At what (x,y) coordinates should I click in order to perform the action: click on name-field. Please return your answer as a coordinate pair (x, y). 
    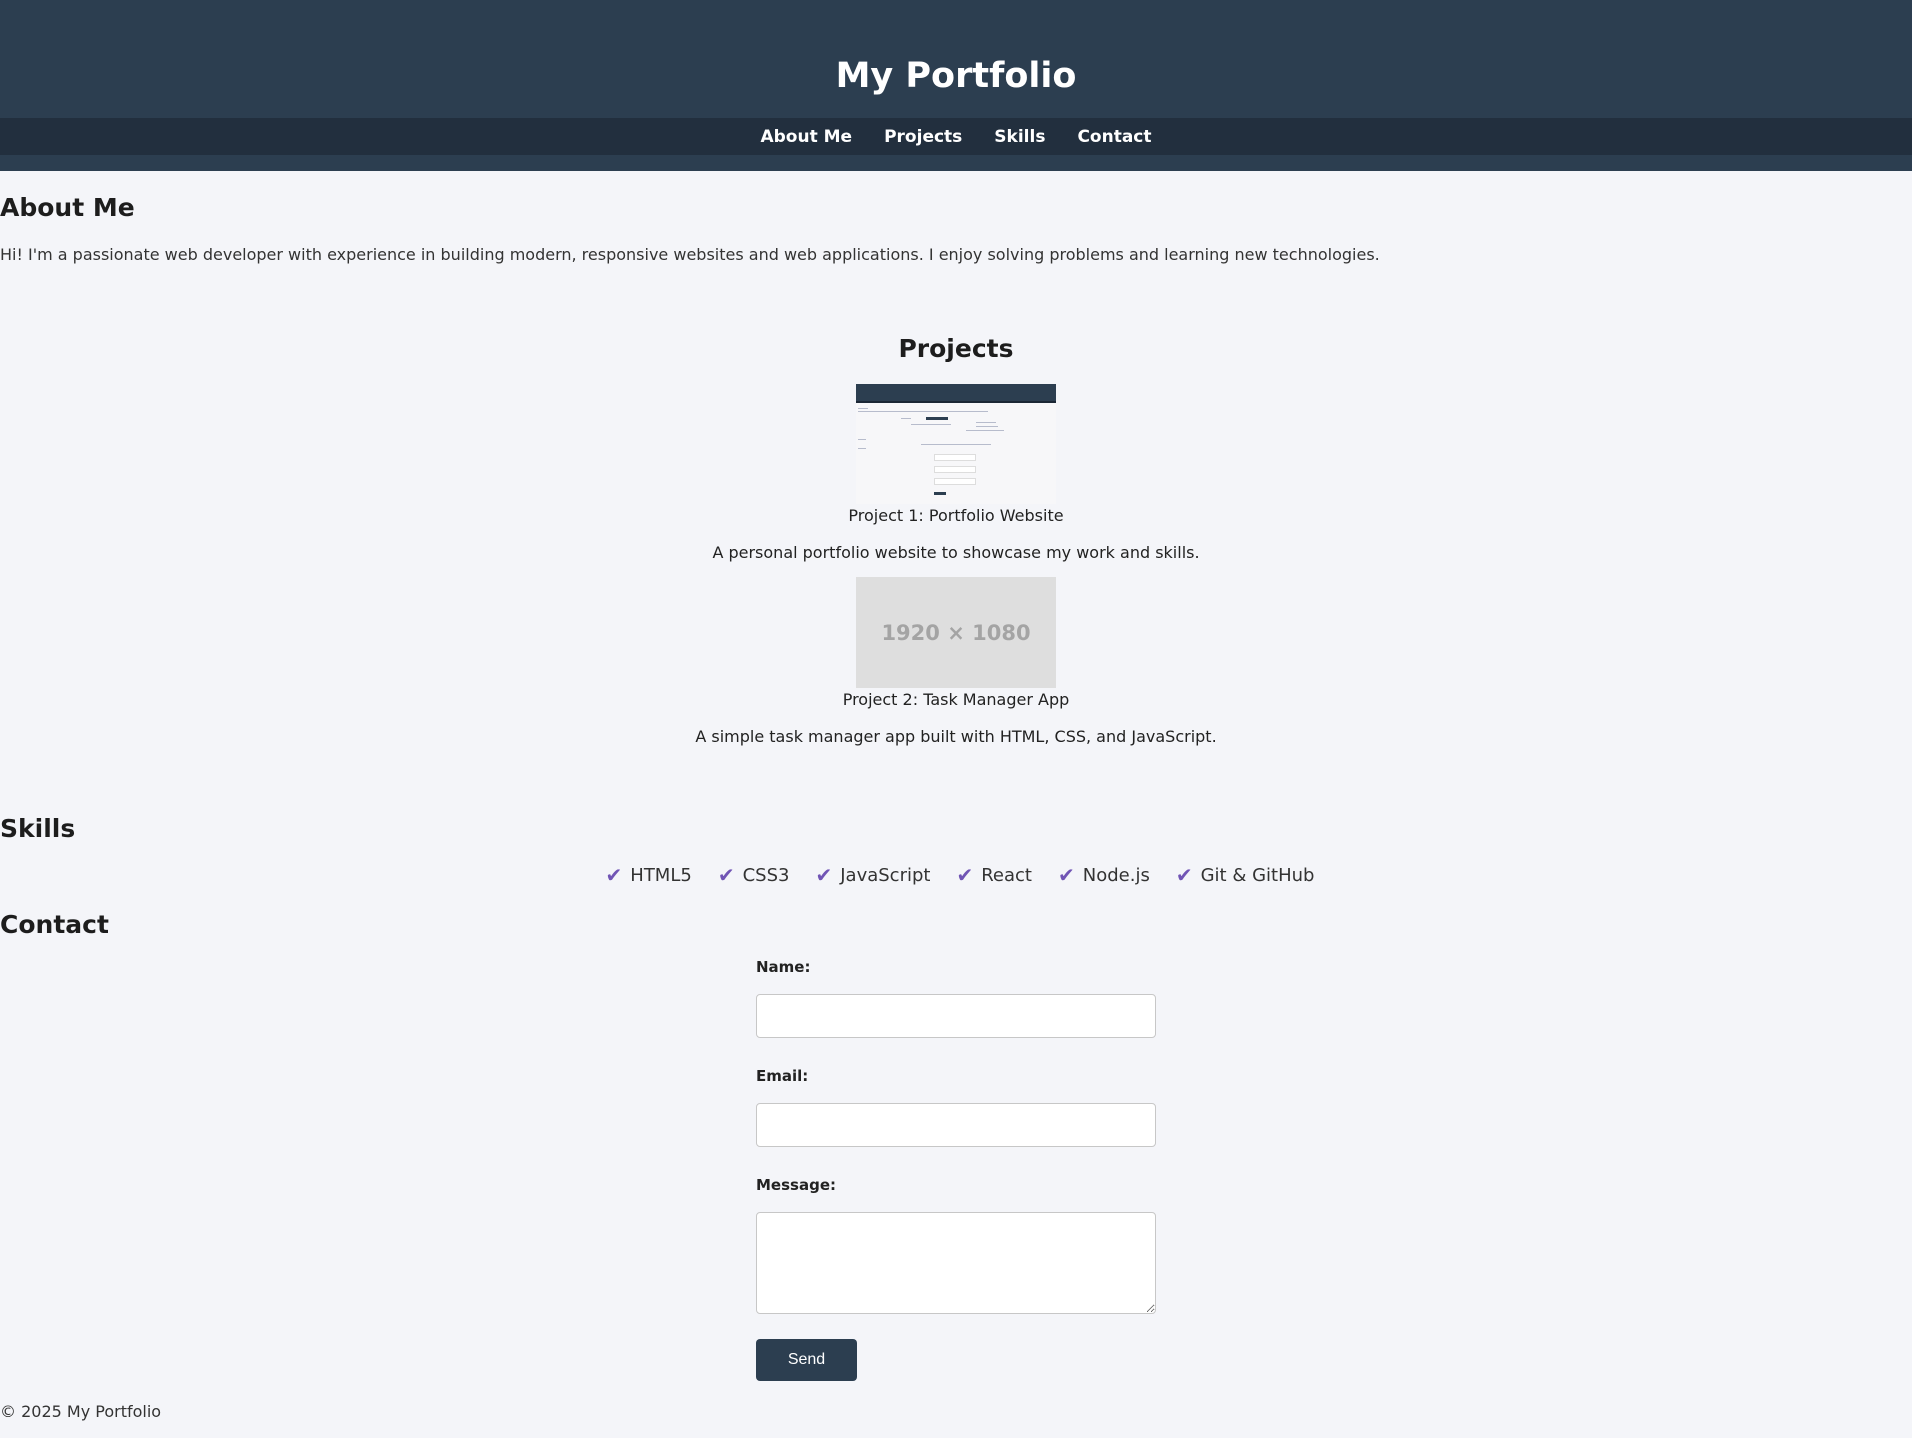
    Looking at the image, I should click on (956, 1016).